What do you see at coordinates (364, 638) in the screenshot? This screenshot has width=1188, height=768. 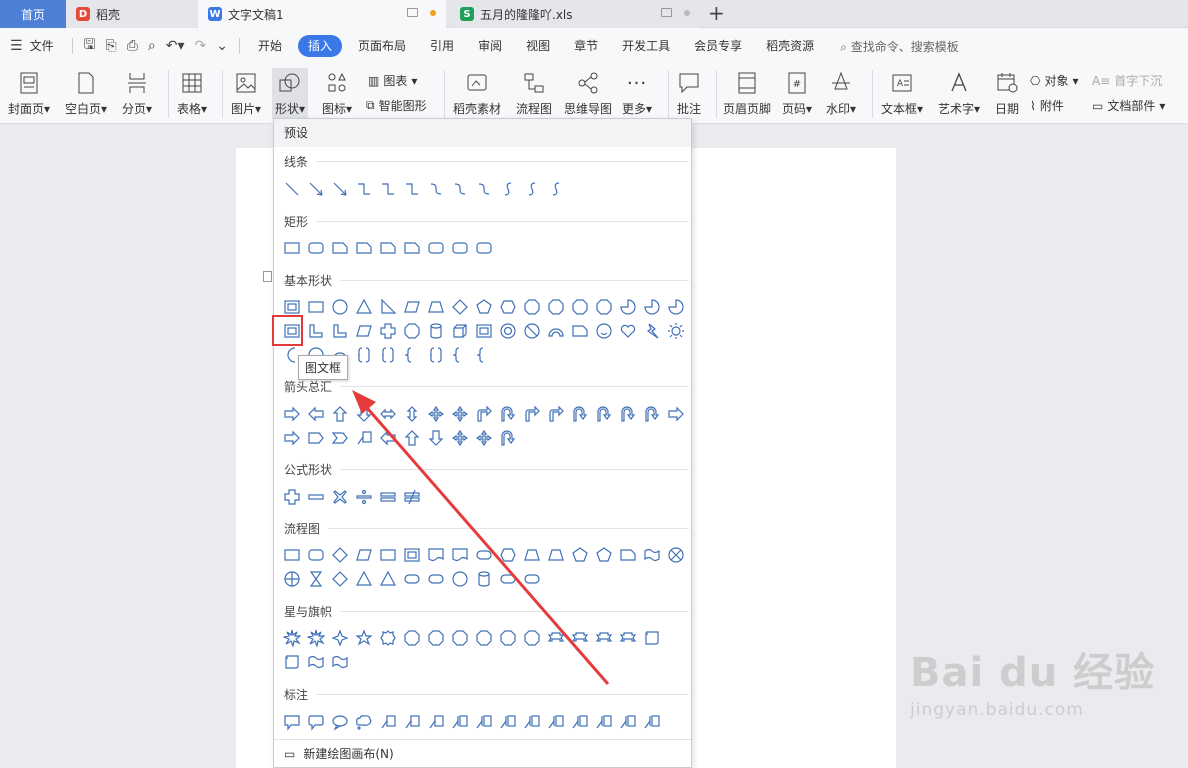 I see `star5-shape-icon` at bounding box center [364, 638].